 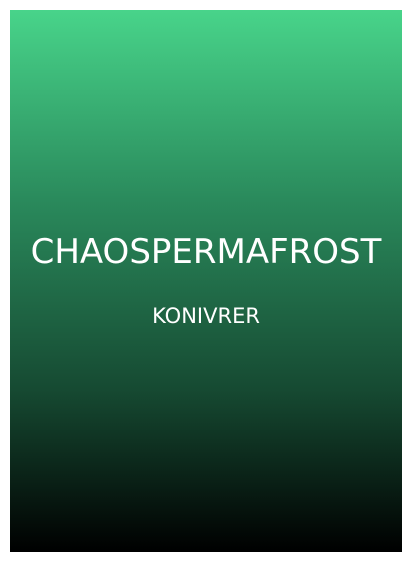 What do you see at coordinates (206, 252) in the screenshot?
I see `cover-title: CHAOSPERMAFROST` at bounding box center [206, 252].